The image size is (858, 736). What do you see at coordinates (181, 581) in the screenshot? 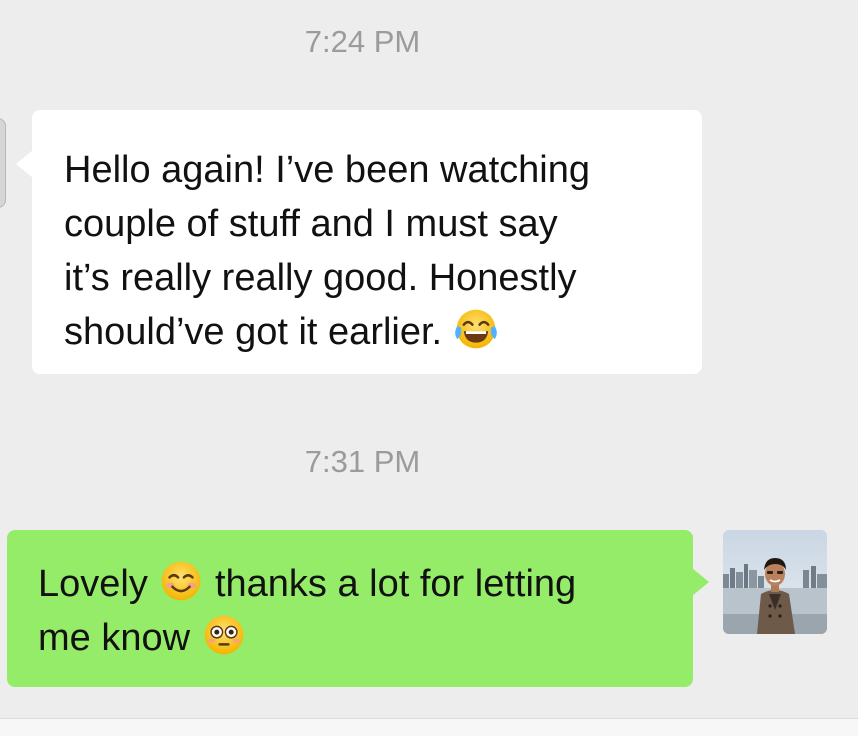
I see `smiling-face-icon` at bounding box center [181, 581].